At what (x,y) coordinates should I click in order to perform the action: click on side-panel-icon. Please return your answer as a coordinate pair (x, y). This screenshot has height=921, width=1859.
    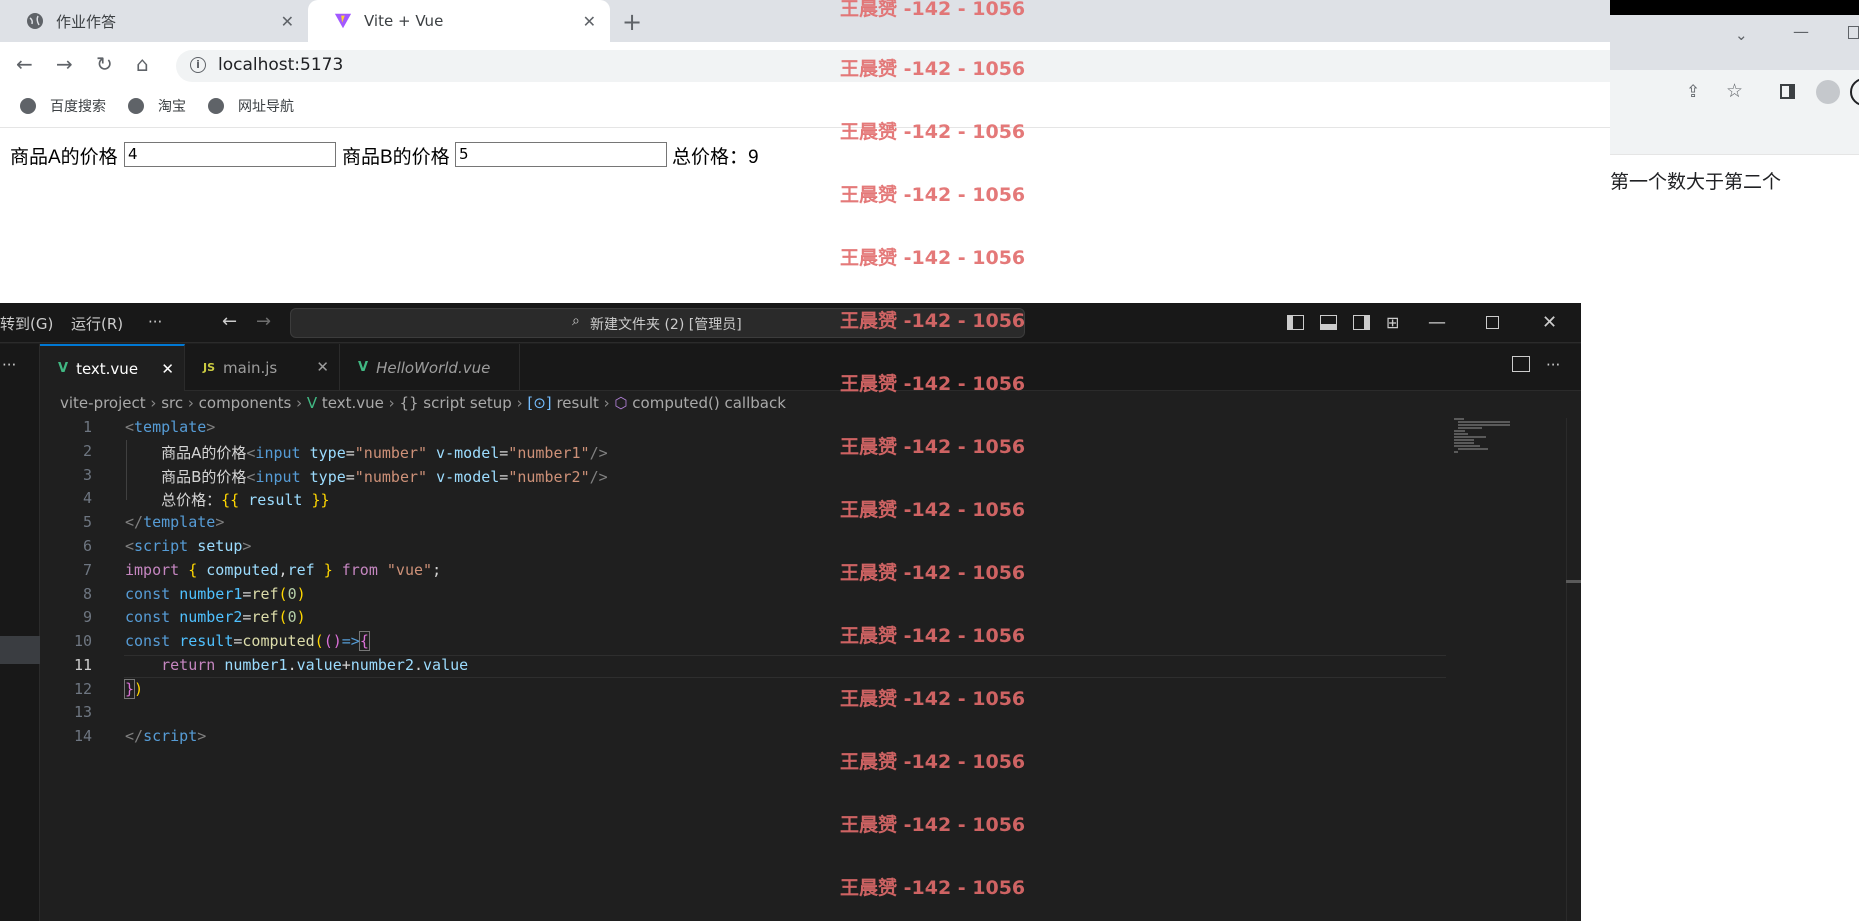
    Looking at the image, I should click on (1787, 91).